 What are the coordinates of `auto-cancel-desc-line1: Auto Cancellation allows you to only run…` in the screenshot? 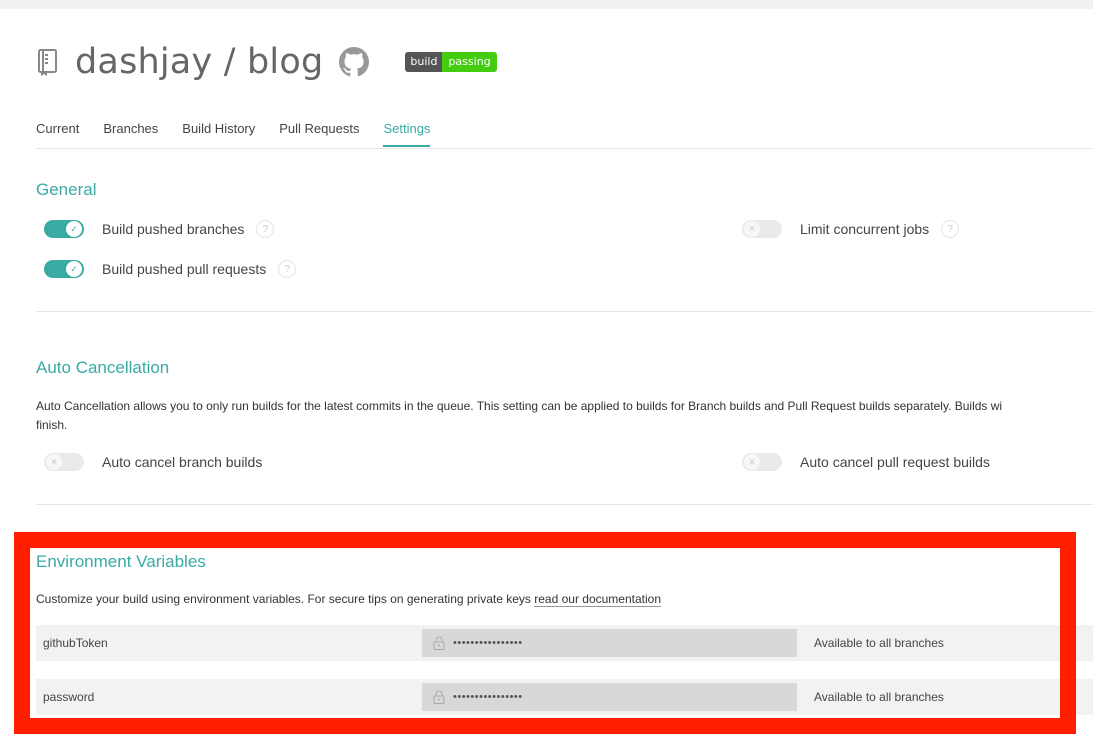 It's located at (519, 406).